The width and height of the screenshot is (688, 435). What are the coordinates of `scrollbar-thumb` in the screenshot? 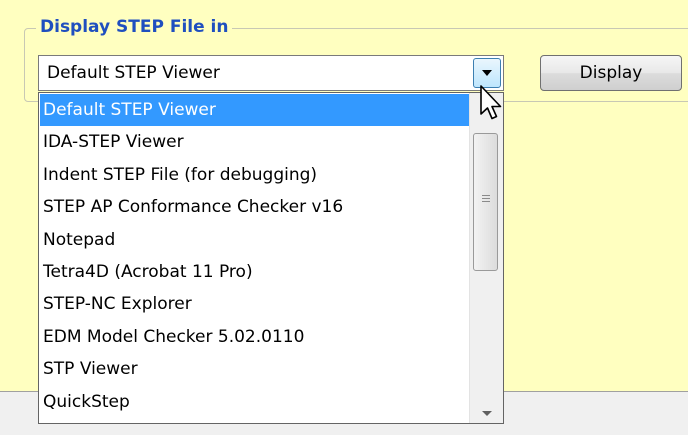 It's located at (485, 202).